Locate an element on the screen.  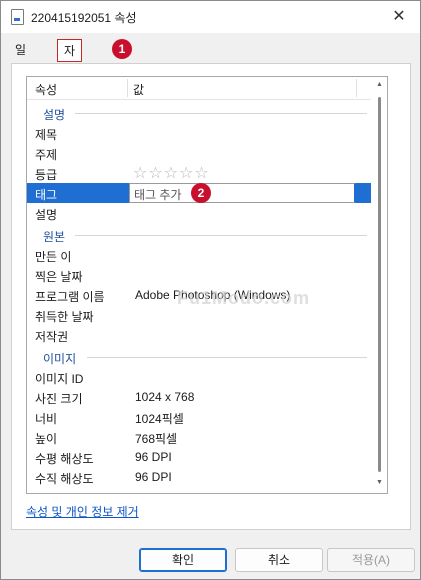
row-author: 만든 이 is located at coordinates (199, 255).